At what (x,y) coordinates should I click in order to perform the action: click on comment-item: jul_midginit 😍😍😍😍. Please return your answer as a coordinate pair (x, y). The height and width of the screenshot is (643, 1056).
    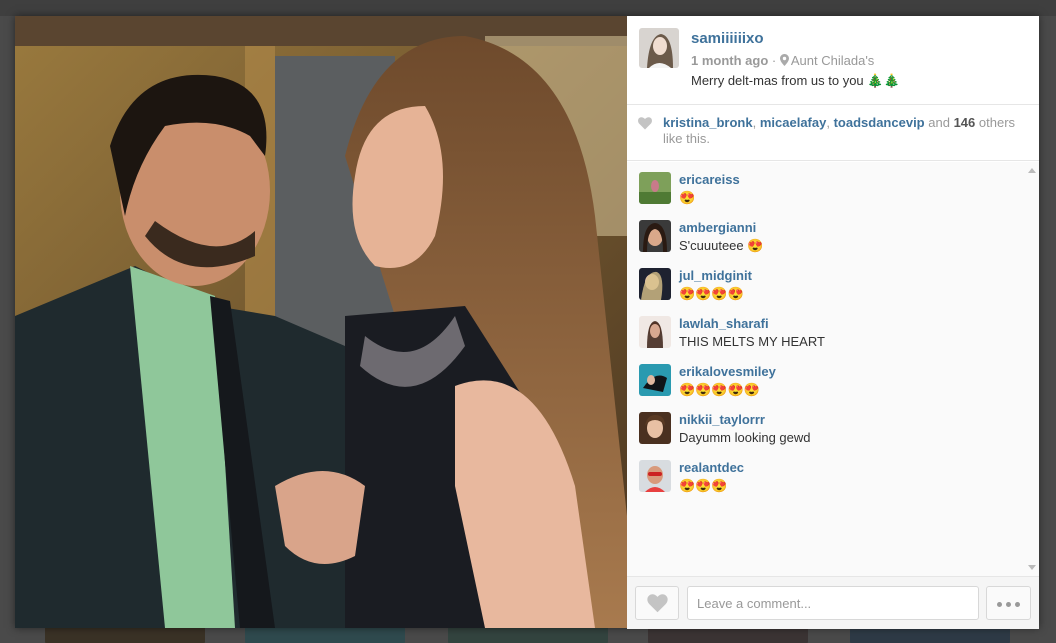
    Looking at the image, I should click on (824, 280).